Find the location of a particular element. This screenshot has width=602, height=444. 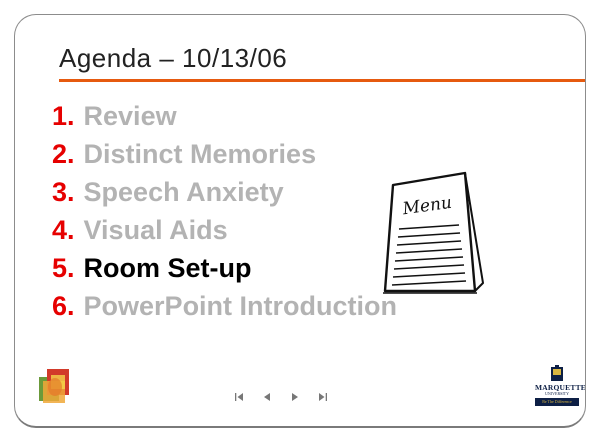

agenda-item-powerpoint-introduction: 6. PowerPoint Introduction is located at coordinates (224, 306).